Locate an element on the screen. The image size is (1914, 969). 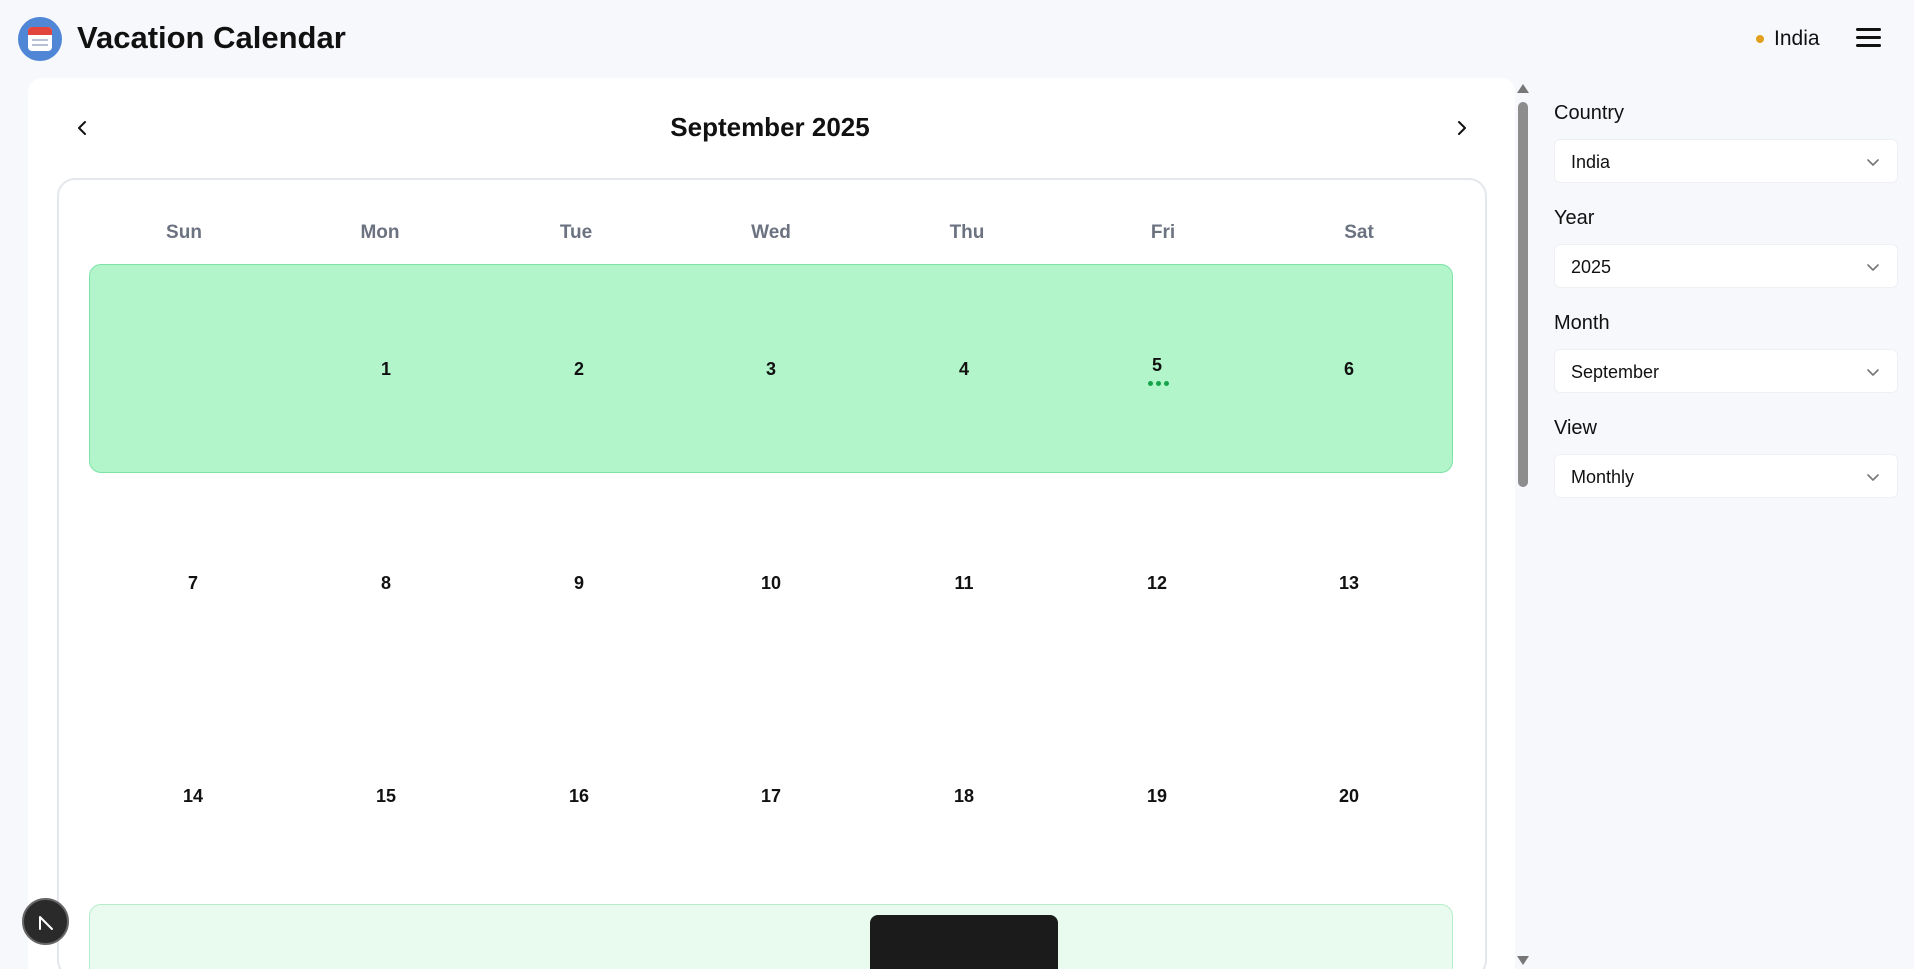
day-cell: 20 is located at coordinates (1349, 796).